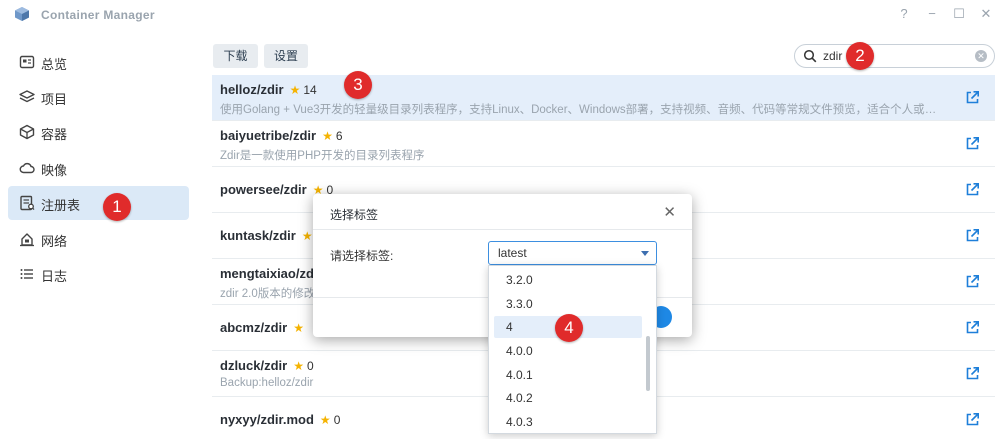  What do you see at coordinates (986, 14) in the screenshot?
I see `close-icon: ✕` at bounding box center [986, 14].